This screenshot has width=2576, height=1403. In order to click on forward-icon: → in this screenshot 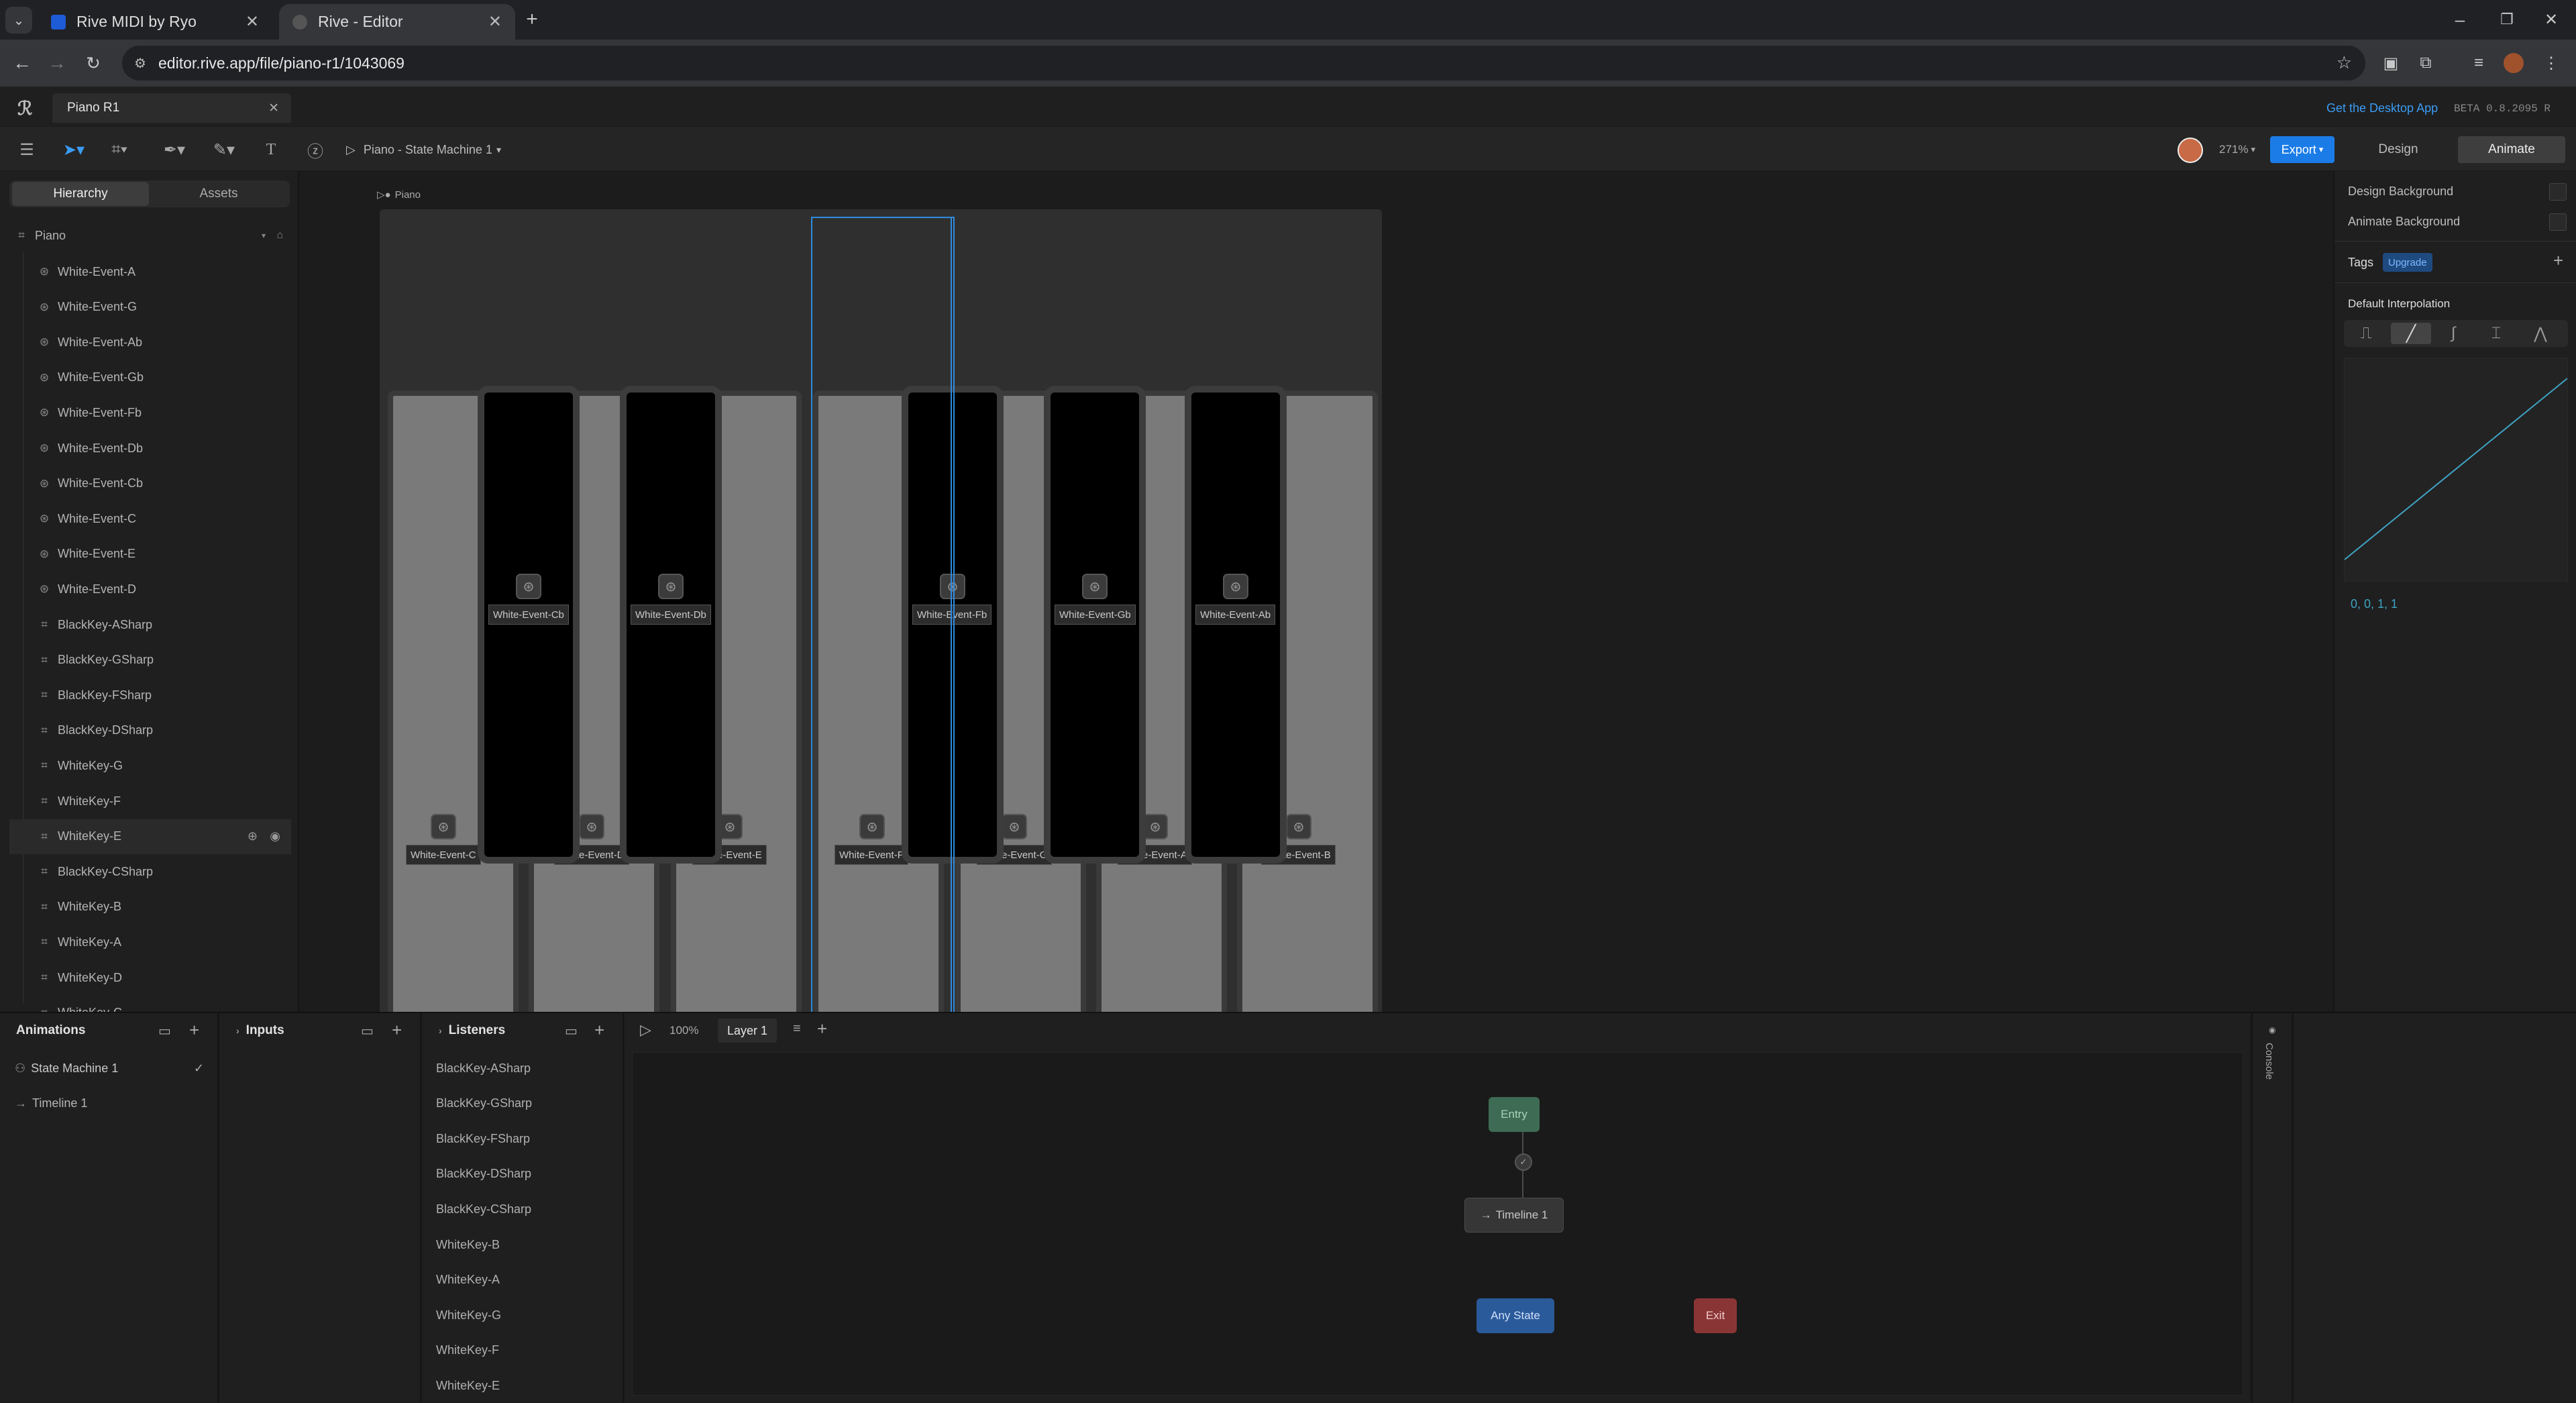, I will do `click(57, 63)`.